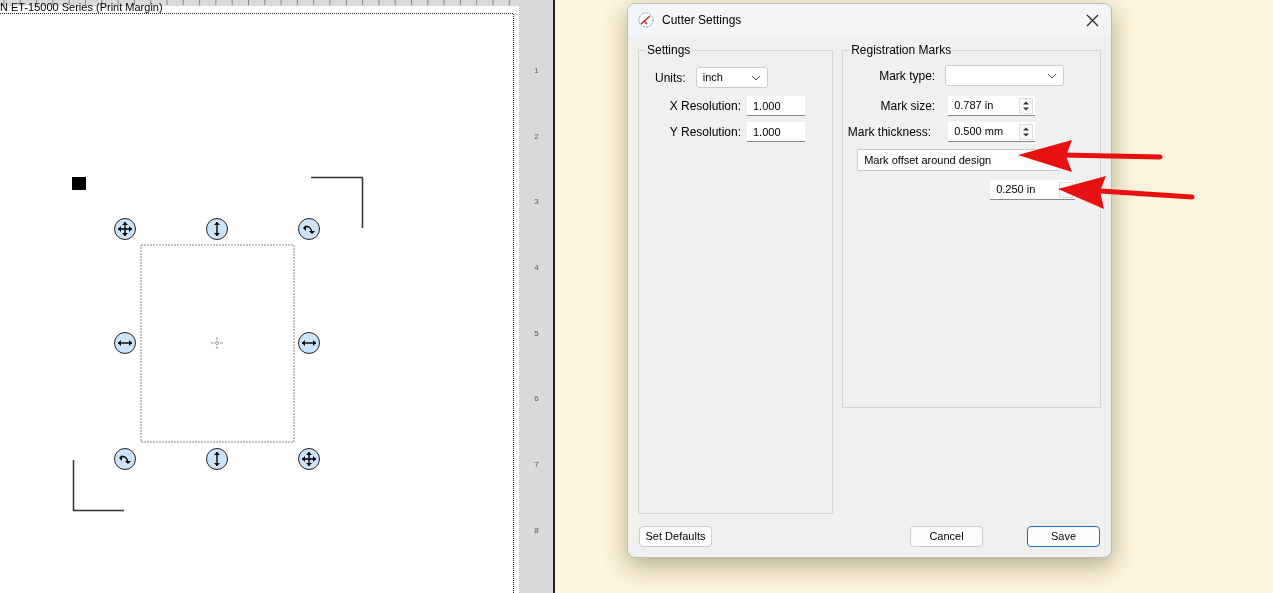  Describe the element at coordinates (536, 203) in the screenshot. I see `ruler-number: 3` at that location.